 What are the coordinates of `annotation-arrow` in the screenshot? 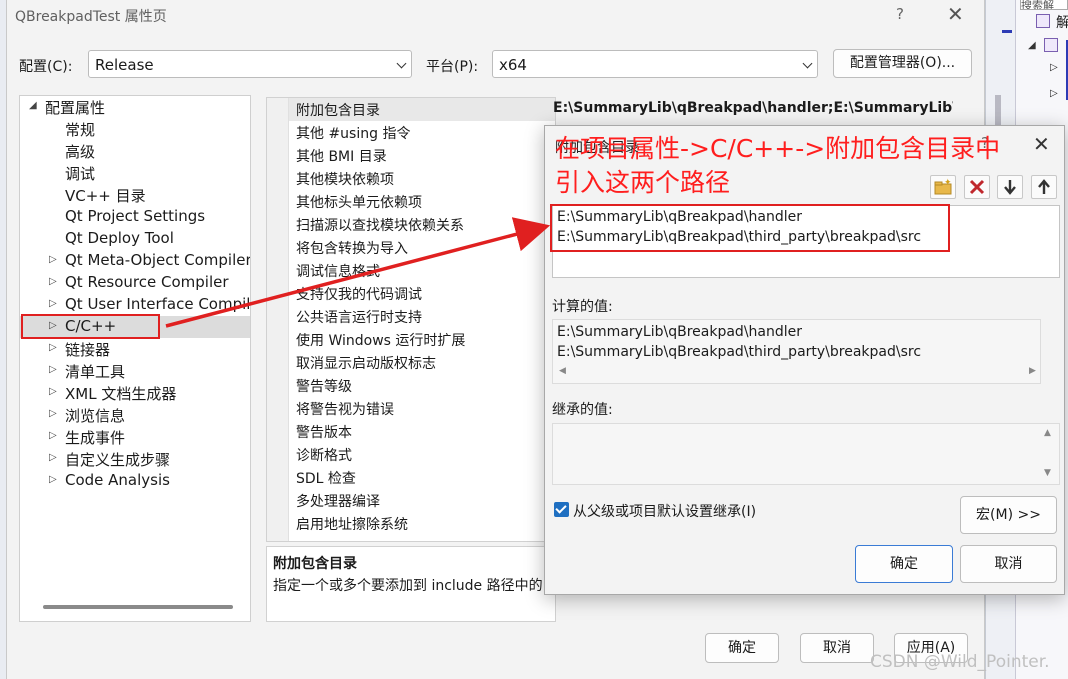 It's located at (358, 272).